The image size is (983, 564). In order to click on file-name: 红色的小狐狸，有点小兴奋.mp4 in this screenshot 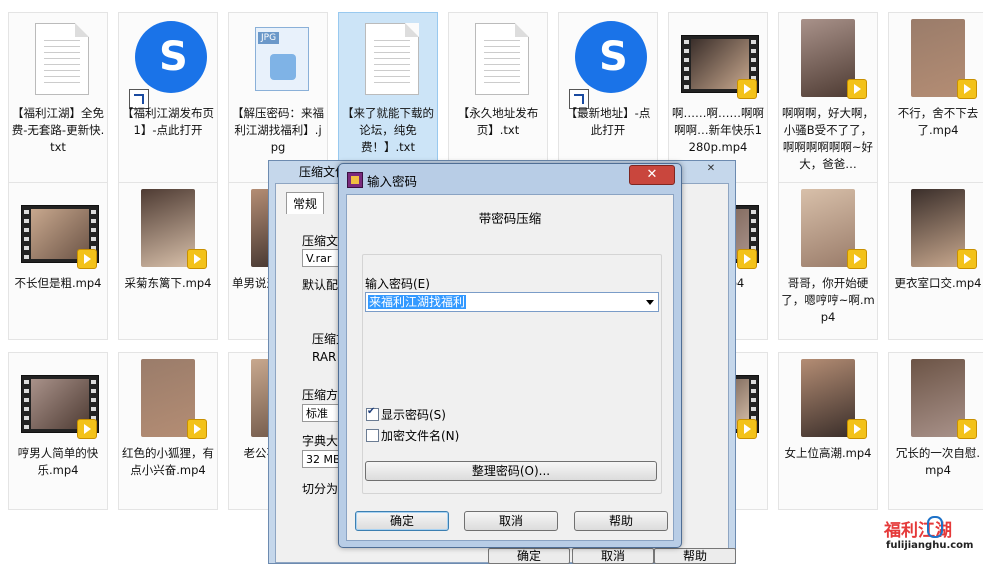, I will do `click(168, 461)`.